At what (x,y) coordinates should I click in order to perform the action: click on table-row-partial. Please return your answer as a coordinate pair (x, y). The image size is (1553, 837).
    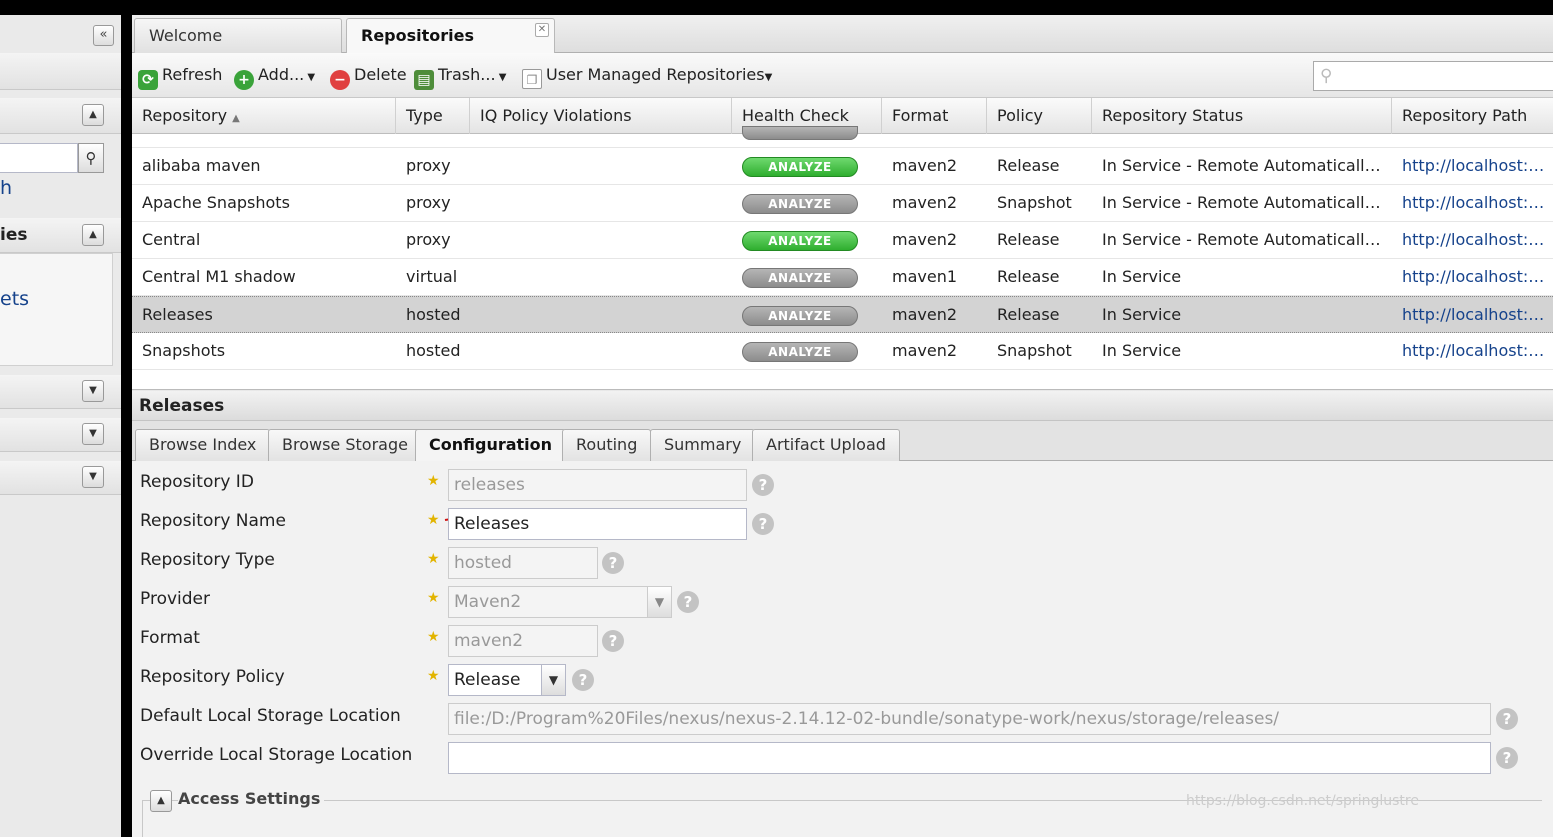
    Looking at the image, I should click on (842, 137).